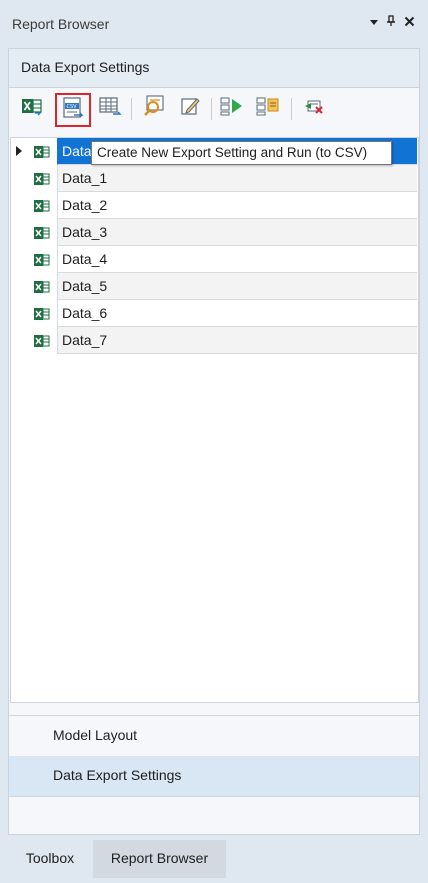 The image size is (428, 883). What do you see at coordinates (159, 859) in the screenshot?
I see `tab-report-browser: Report Browser` at bounding box center [159, 859].